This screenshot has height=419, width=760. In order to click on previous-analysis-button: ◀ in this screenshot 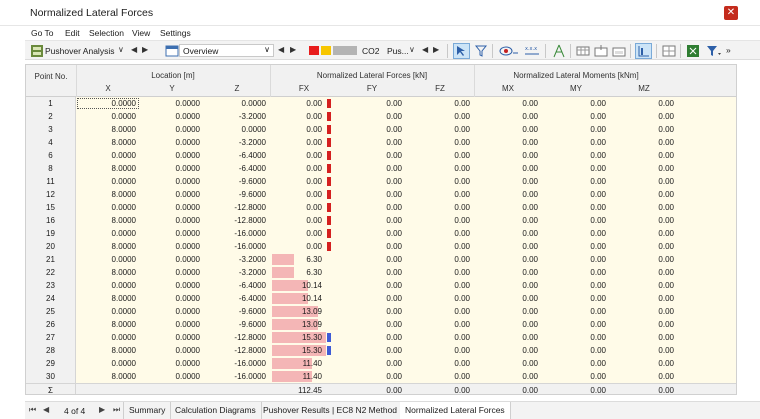, I will do `click(134, 49)`.